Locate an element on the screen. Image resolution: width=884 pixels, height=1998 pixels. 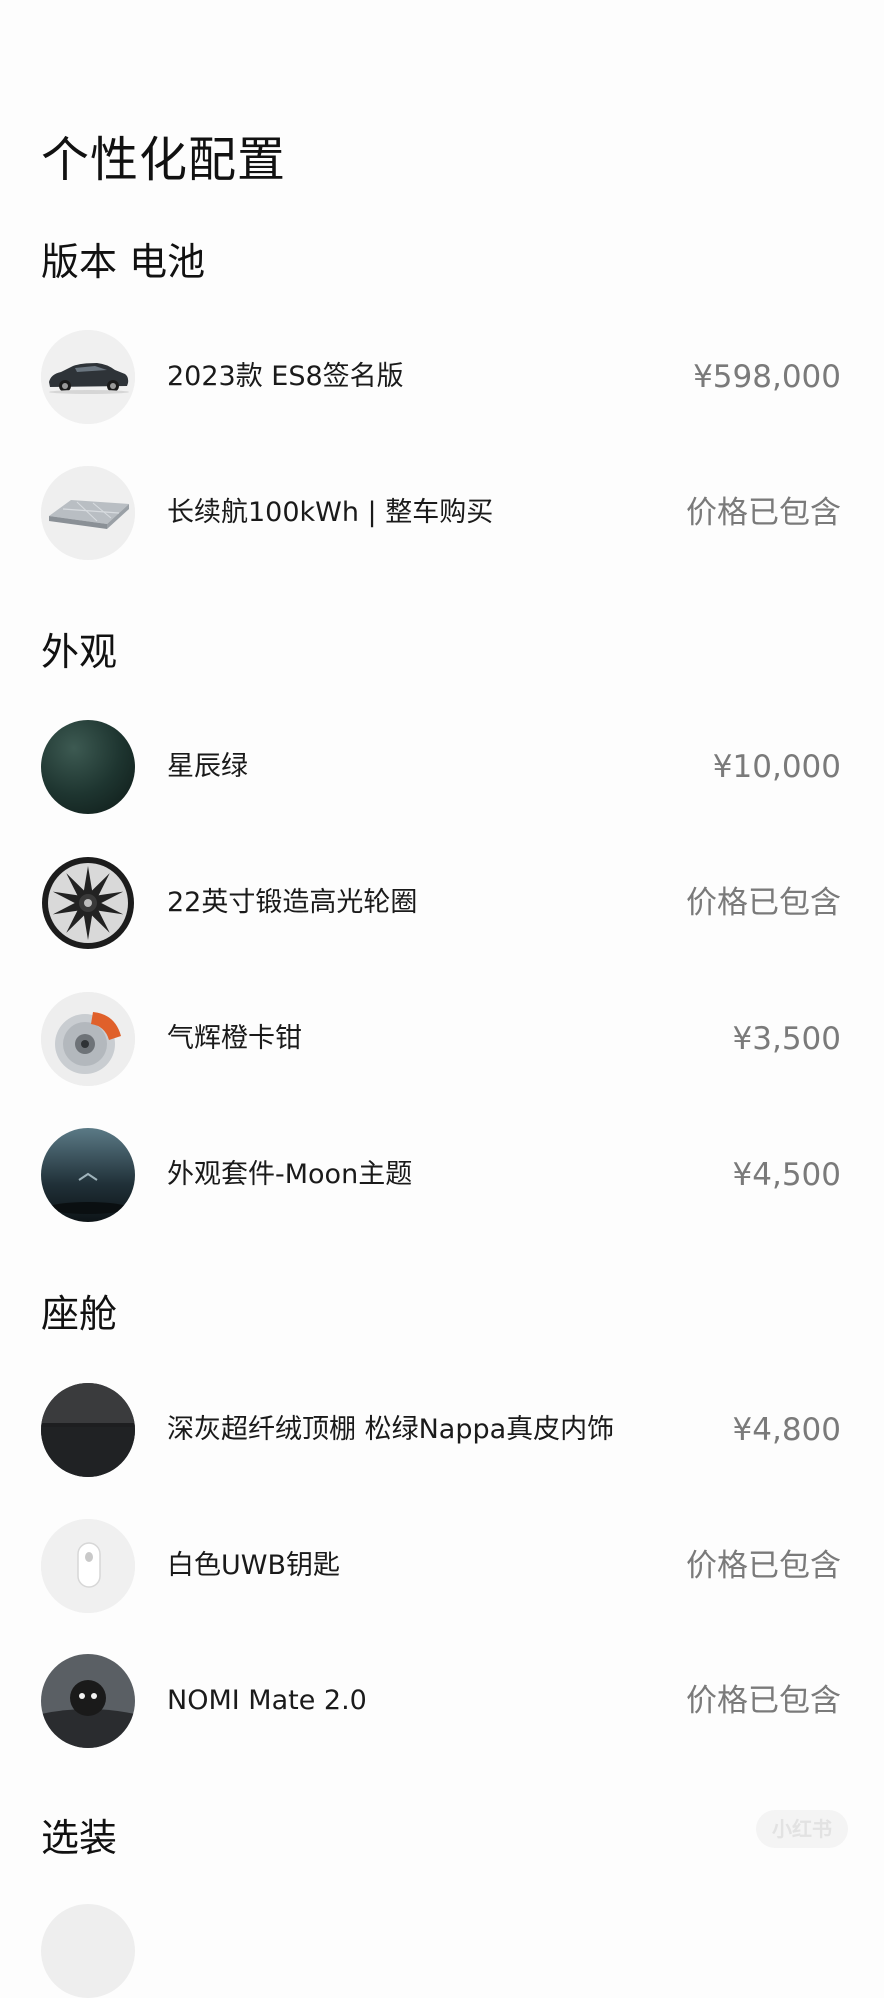
watermark-logo: 小红书 is located at coordinates (802, 1829).